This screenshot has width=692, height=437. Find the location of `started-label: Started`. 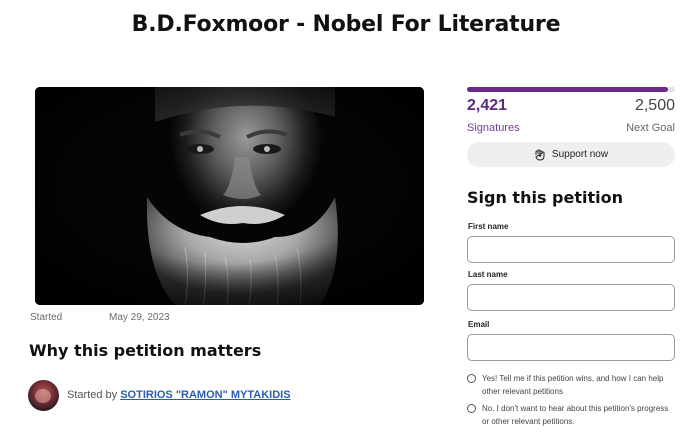

started-label: Started is located at coordinates (46, 317).